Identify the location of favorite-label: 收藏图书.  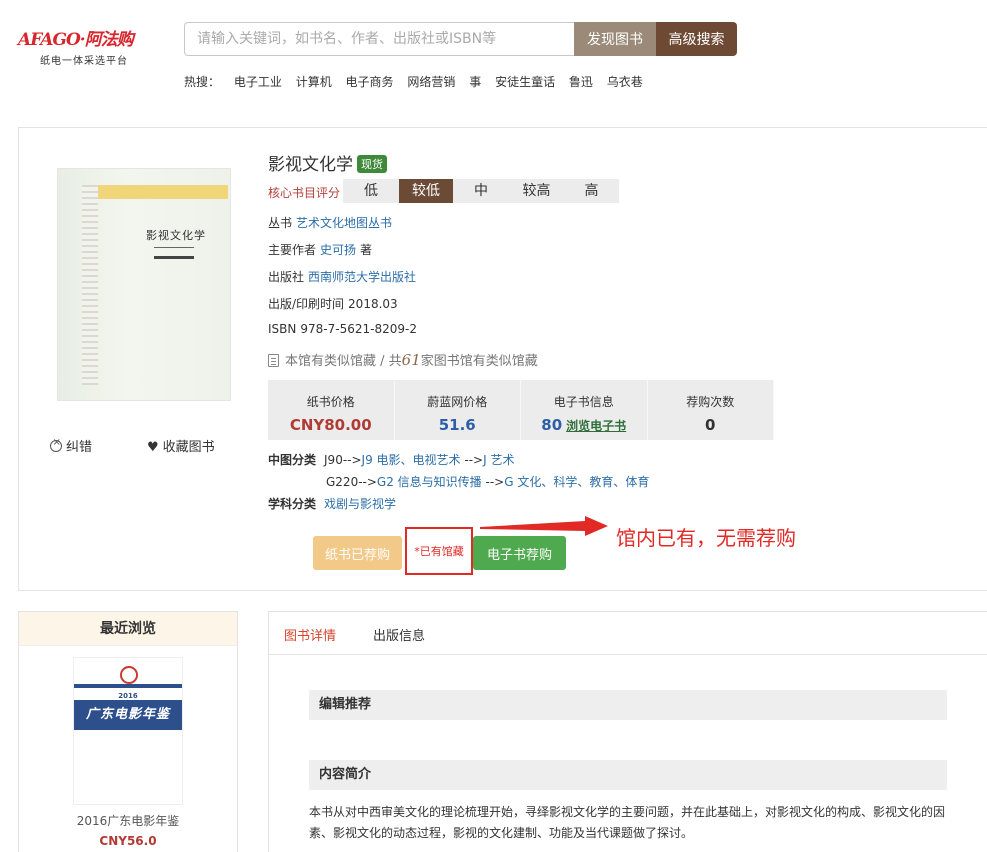
(188, 447).